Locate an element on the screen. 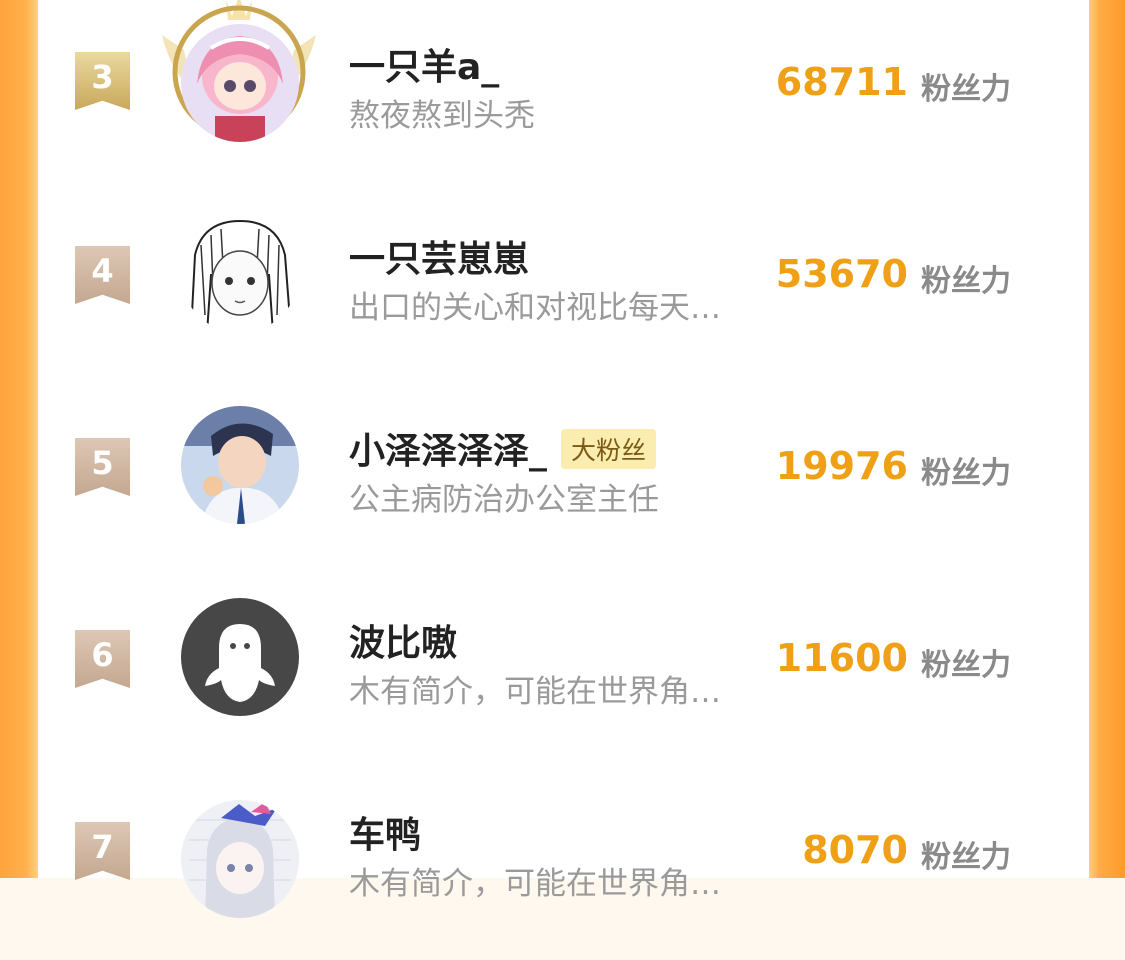 This screenshot has width=1125, height=960. fan-level-badge: 大粉丝 is located at coordinates (609, 449).